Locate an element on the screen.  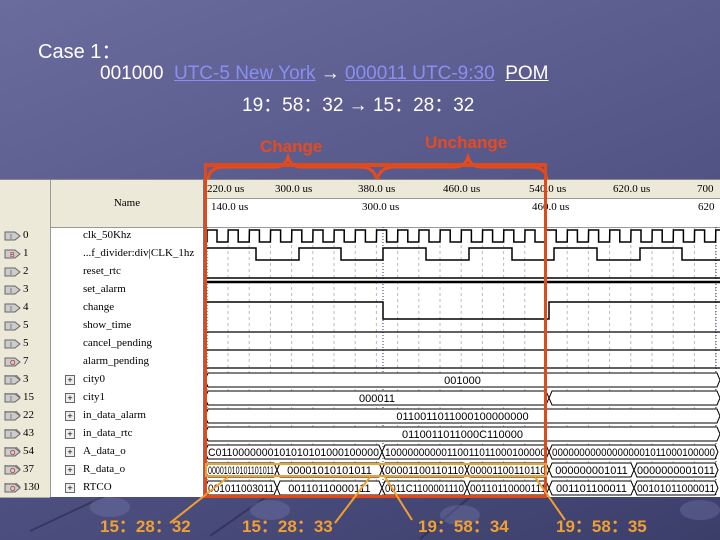
time-label-4: 19：58：35 is located at coordinates (601, 526).